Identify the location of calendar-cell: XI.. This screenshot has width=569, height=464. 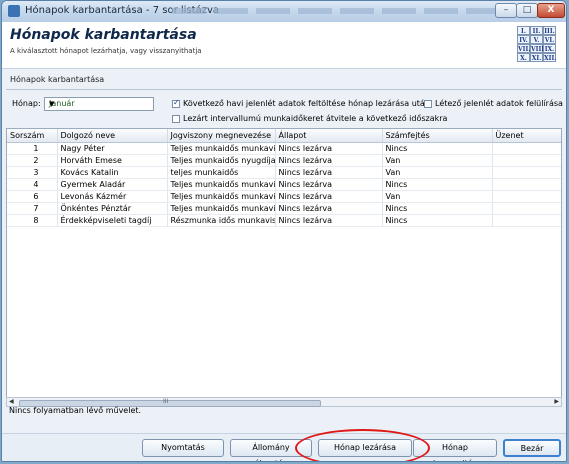
(536, 57).